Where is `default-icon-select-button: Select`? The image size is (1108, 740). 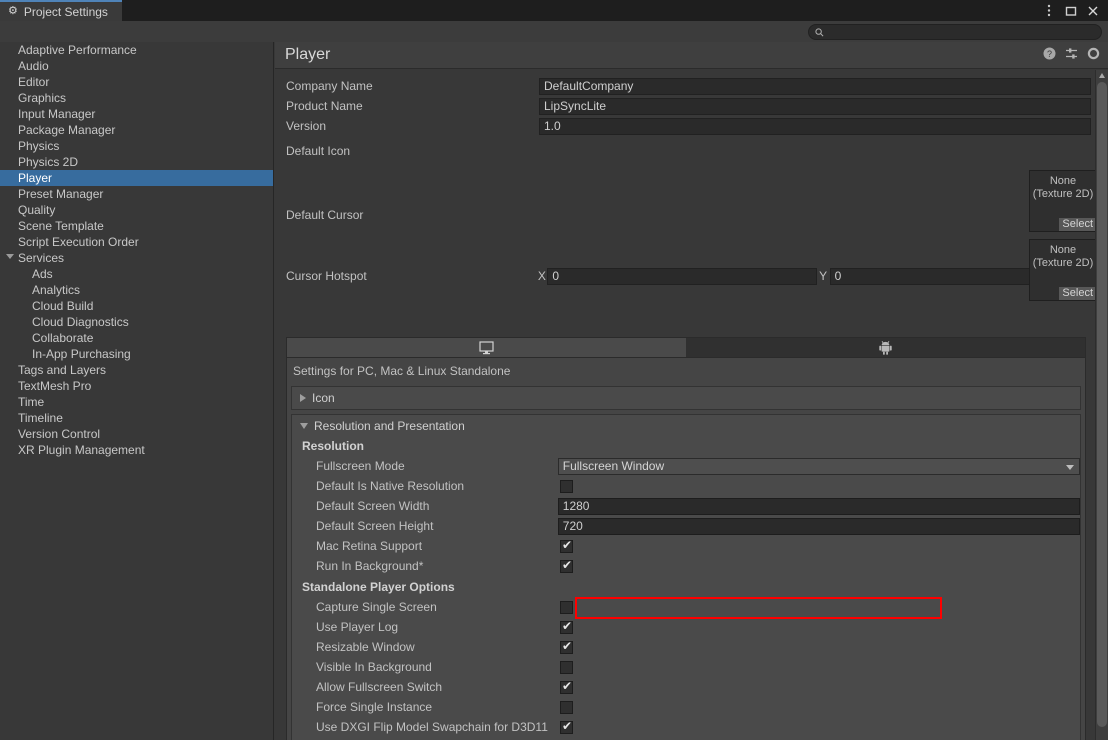 default-icon-select-button: Select is located at coordinates (1077, 224).